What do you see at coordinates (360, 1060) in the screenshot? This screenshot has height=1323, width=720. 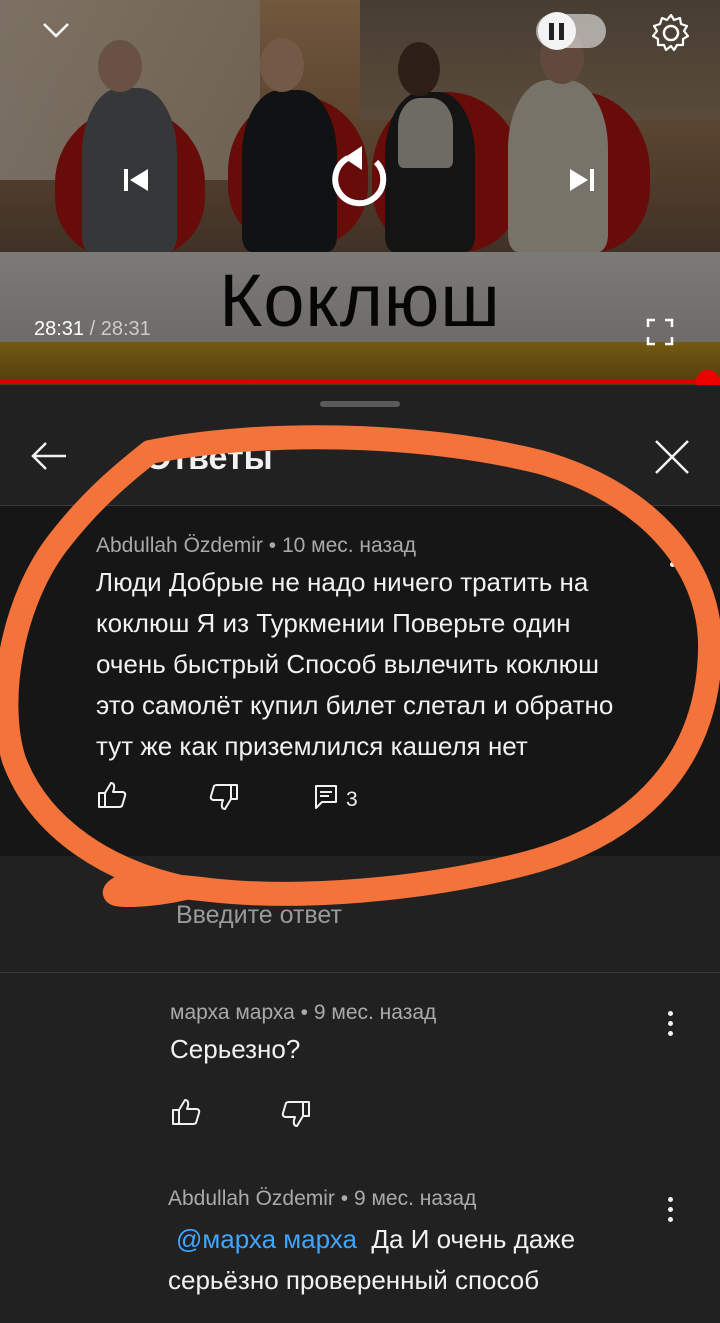 I see `reply-item: марха марха • 9 мес. назад Серьезно?` at bounding box center [360, 1060].